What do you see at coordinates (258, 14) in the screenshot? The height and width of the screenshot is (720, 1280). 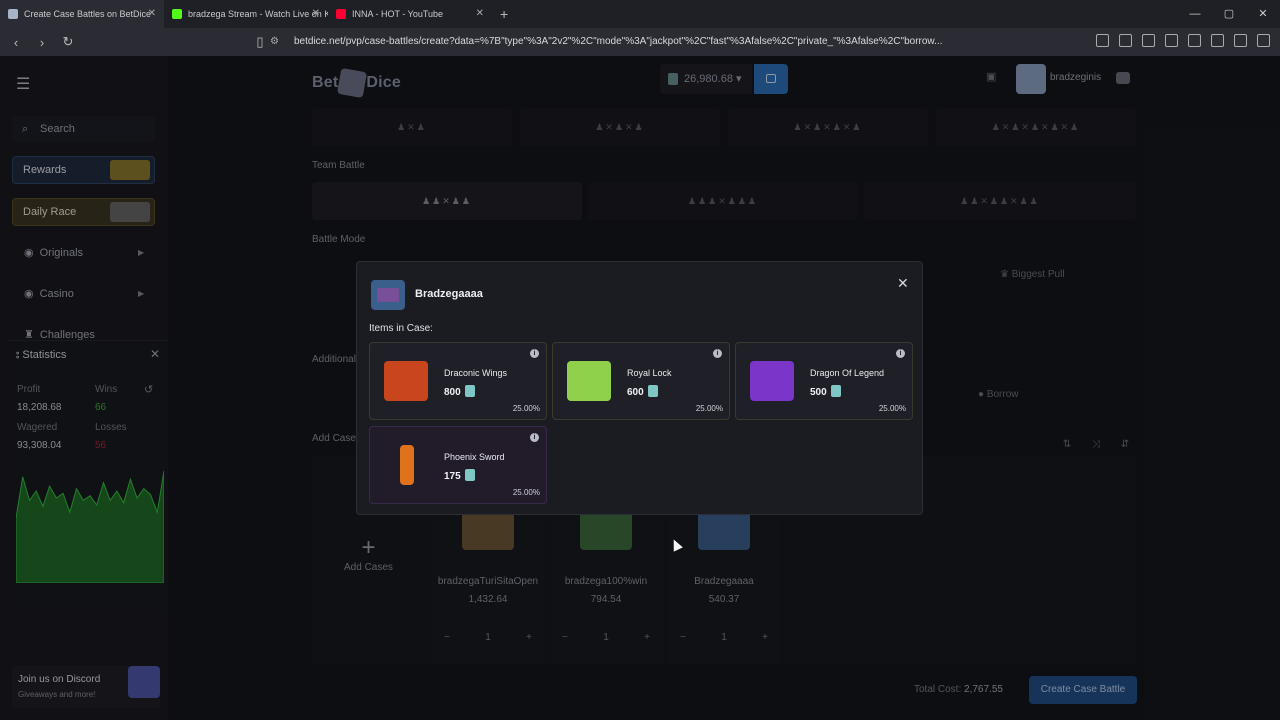 I see `tab-title: bradzega Stream - Watch Live on Kic` at bounding box center [258, 14].